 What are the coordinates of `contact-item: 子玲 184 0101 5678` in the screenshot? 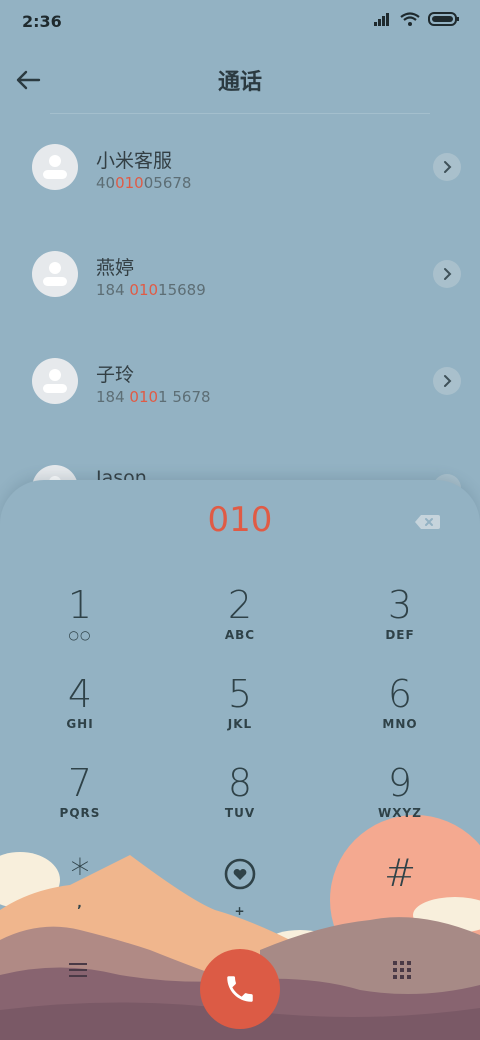 It's located at (240, 387).